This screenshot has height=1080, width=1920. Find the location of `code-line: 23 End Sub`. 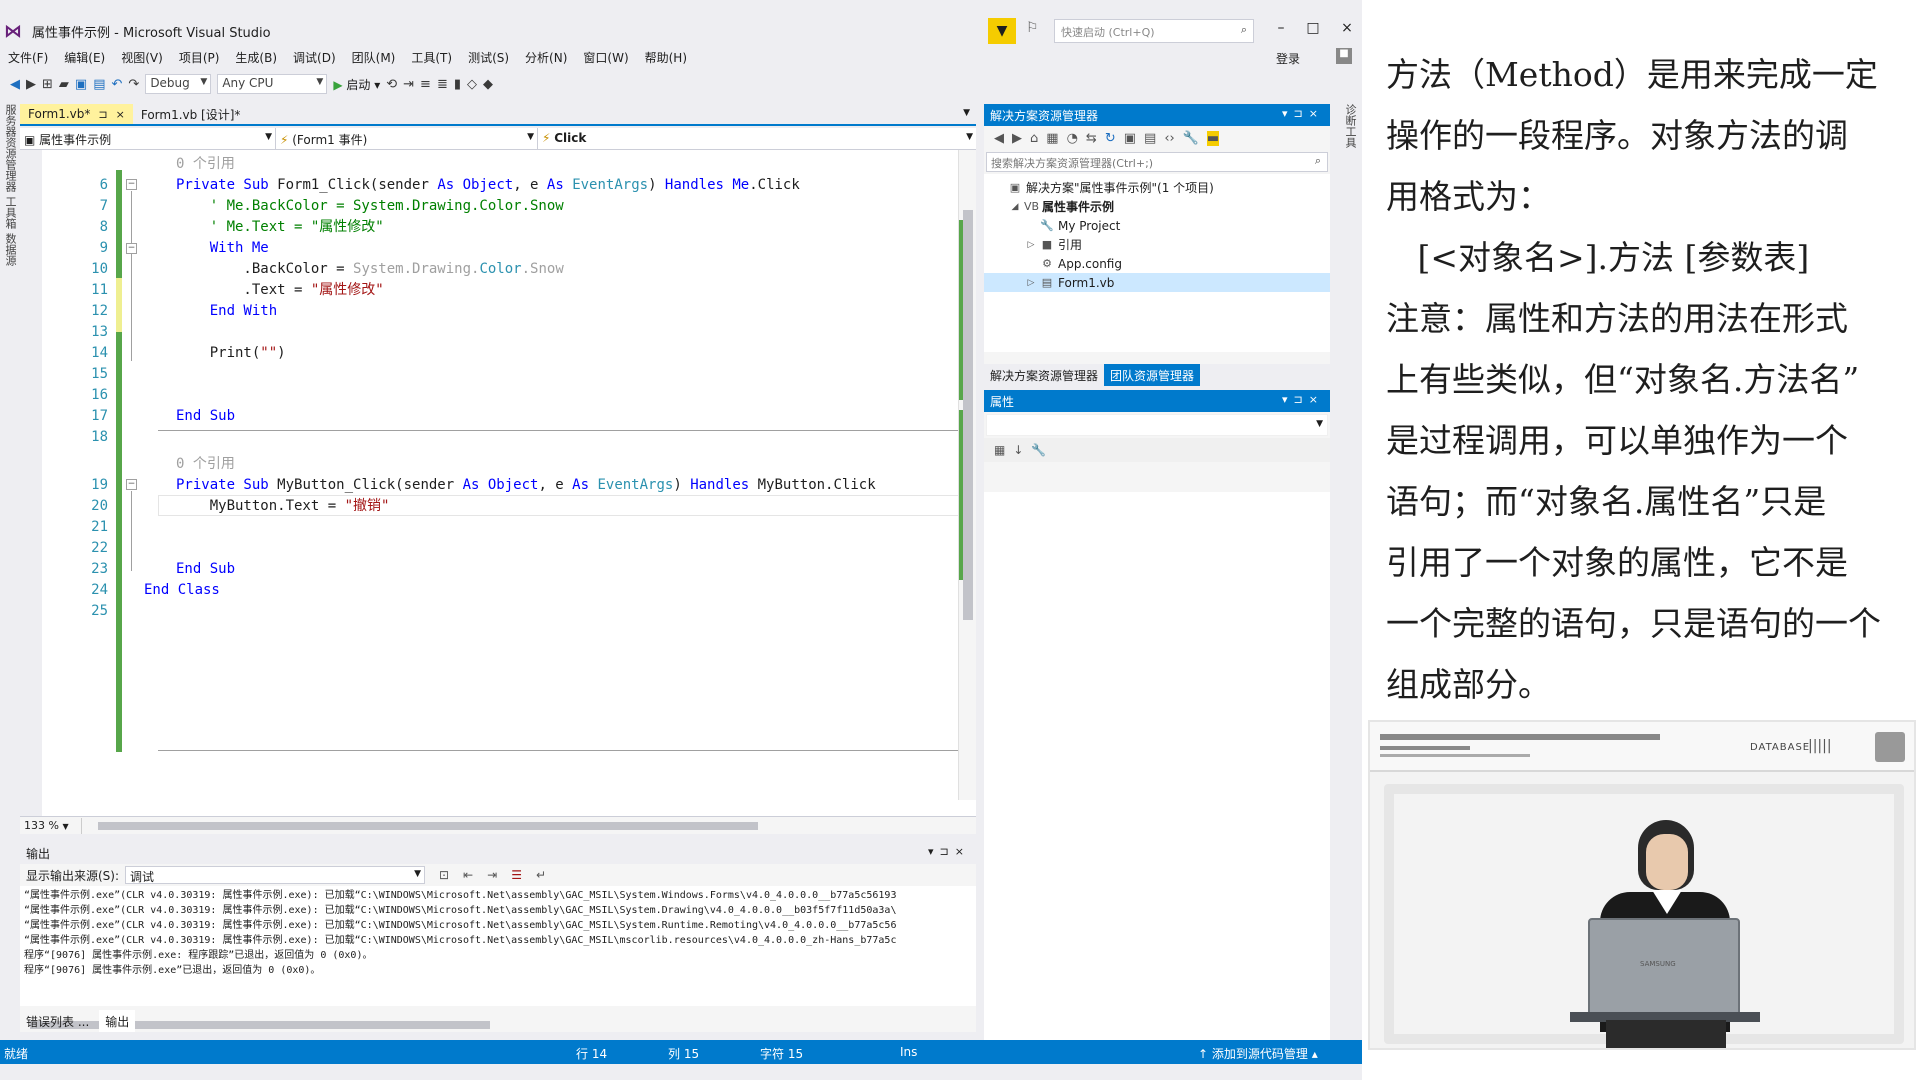

code-line: 23 End Sub is located at coordinates (488, 569).